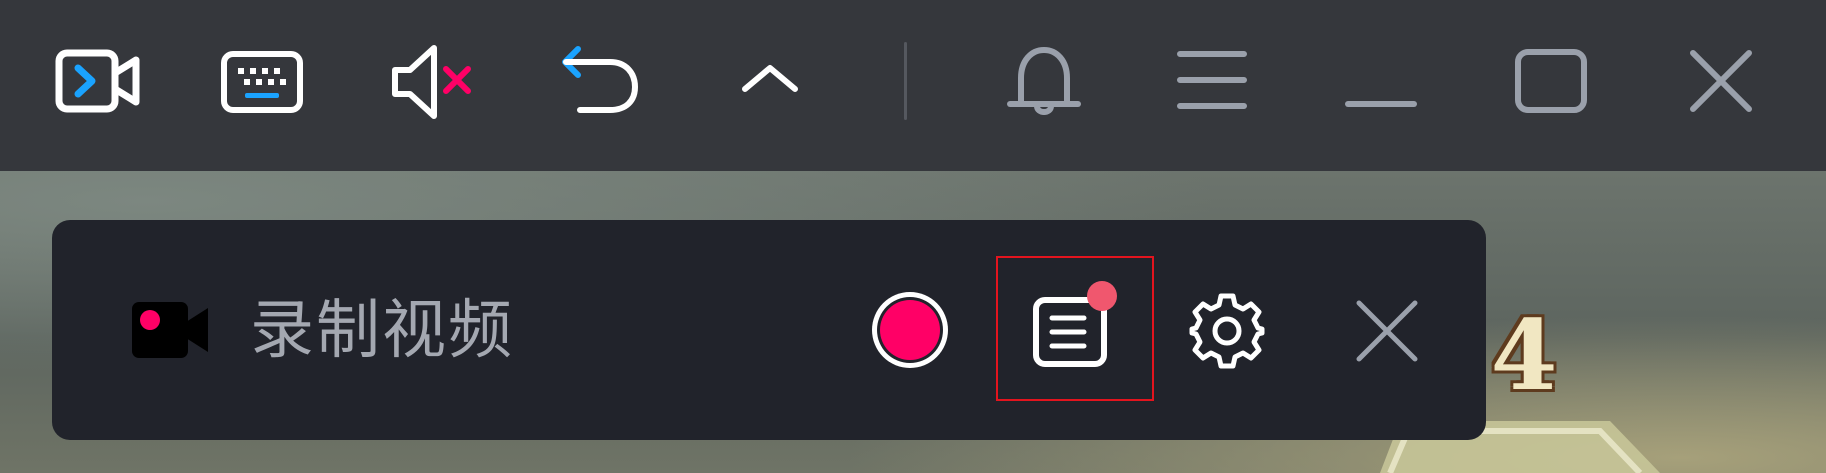 The height and width of the screenshot is (473, 1826). What do you see at coordinates (382, 331) in the screenshot?
I see `recording-title: 录制视频` at bounding box center [382, 331].